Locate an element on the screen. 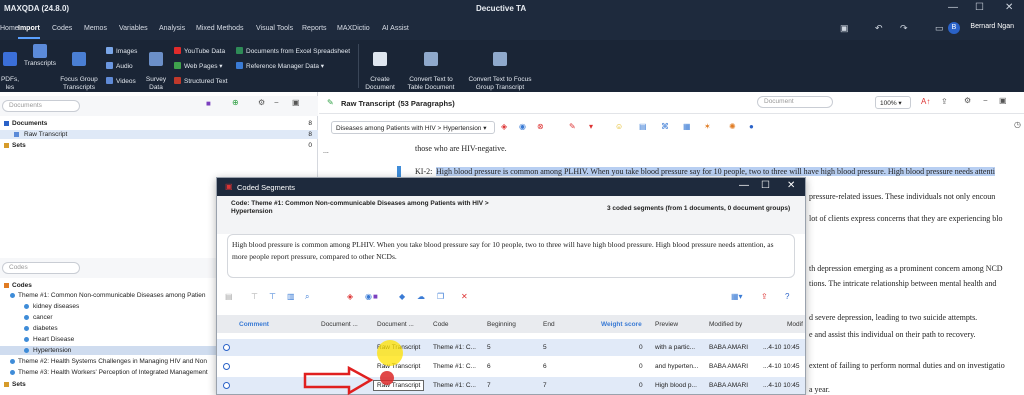 The height and width of the screenshot is (395, 1024). emoji-icon: ☺ is located at coordinates (619, 126).